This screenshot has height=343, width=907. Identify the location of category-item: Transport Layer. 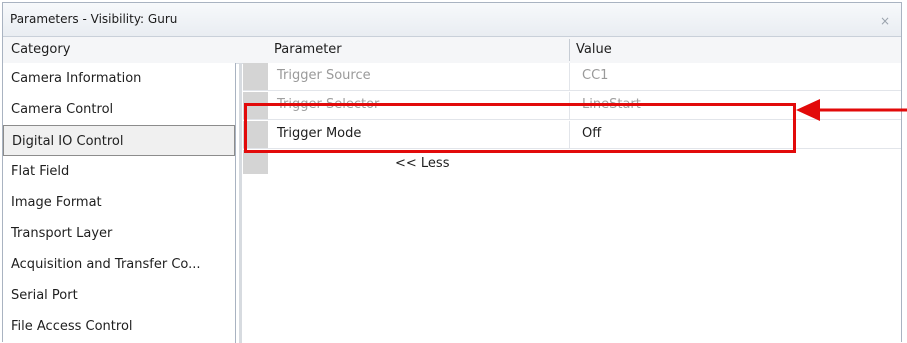
(119, 233).